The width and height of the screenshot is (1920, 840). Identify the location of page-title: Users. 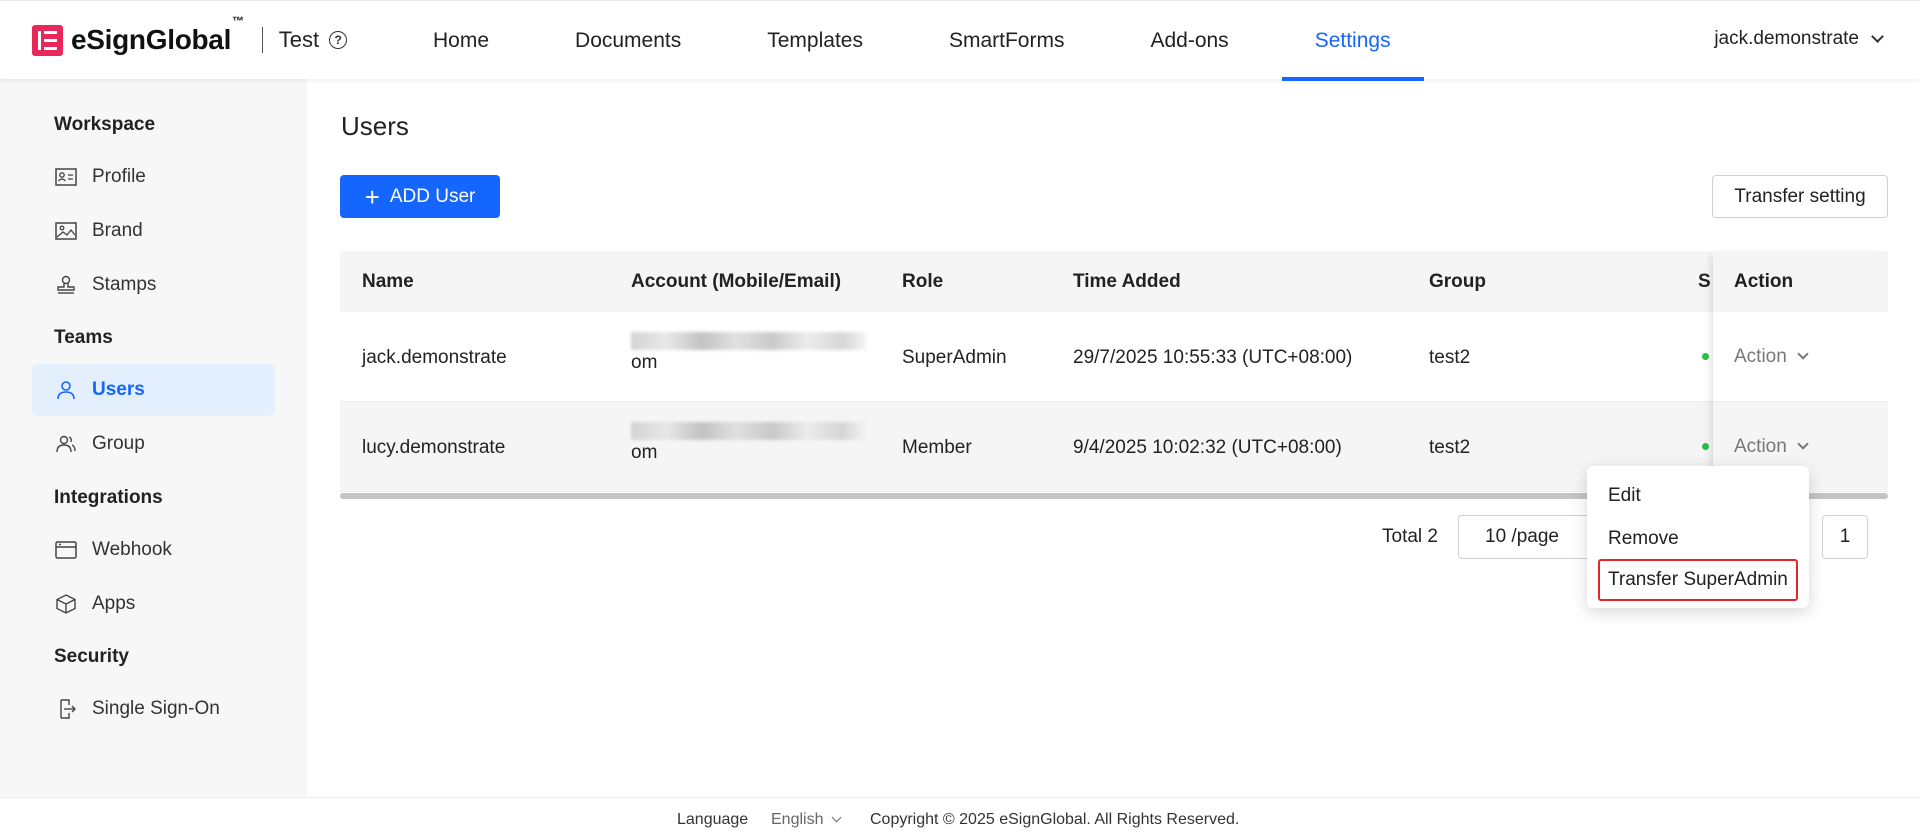
(375, 126).